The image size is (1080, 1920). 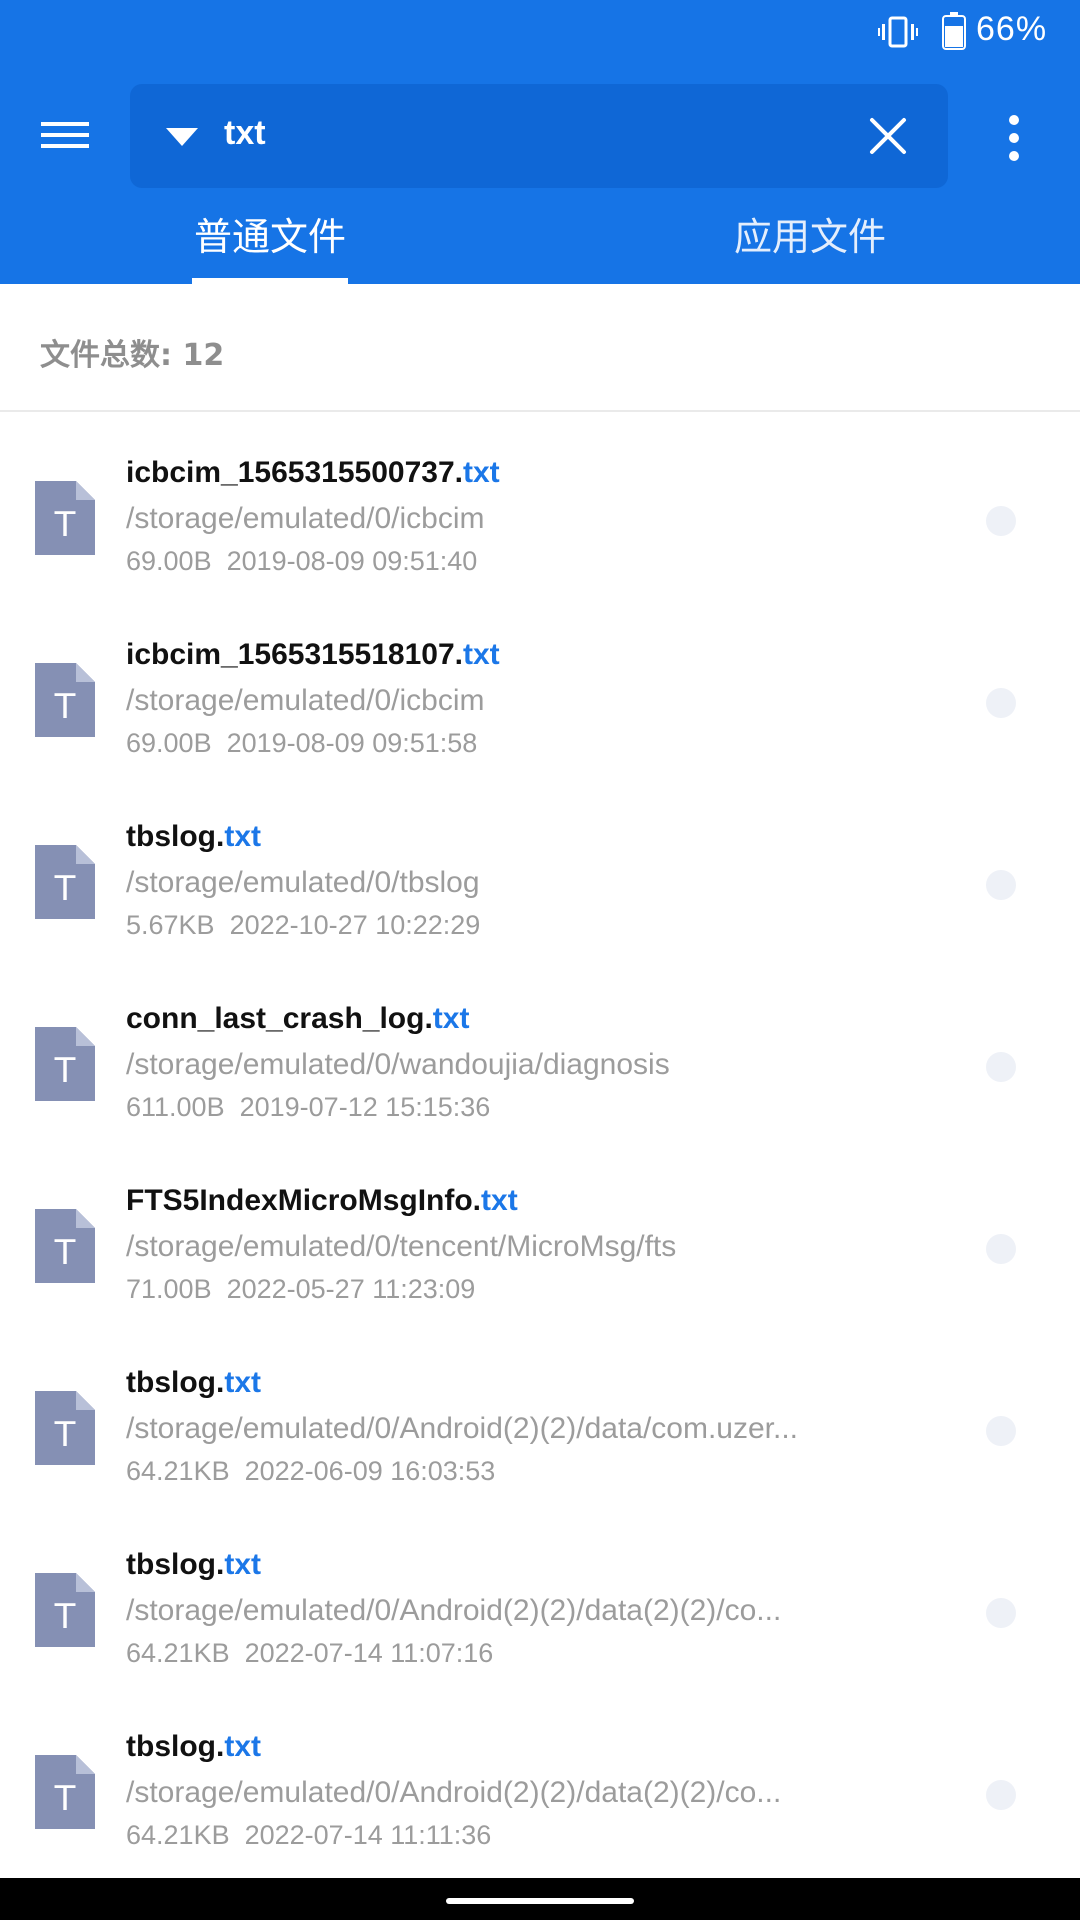 I want to click on file-size: 611.00B, so click(x=175, y=1107).